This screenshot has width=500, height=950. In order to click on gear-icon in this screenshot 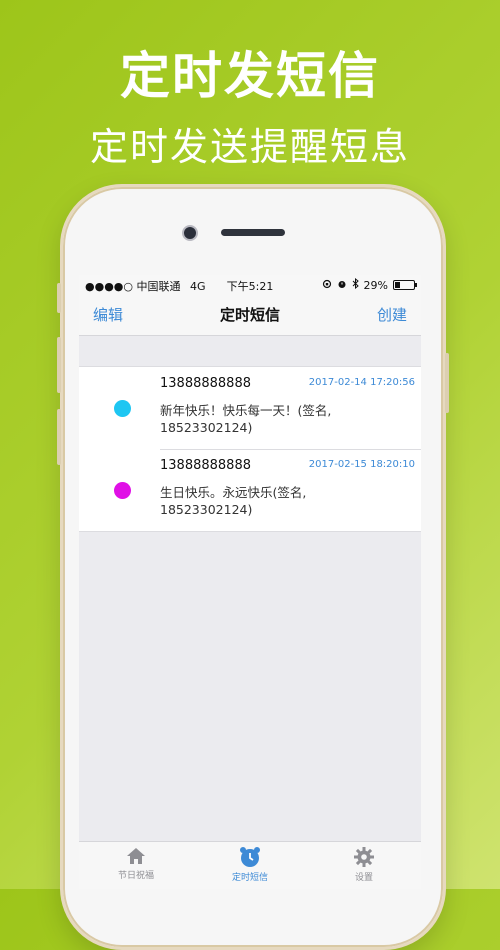, I will do `click(364, 857)`.